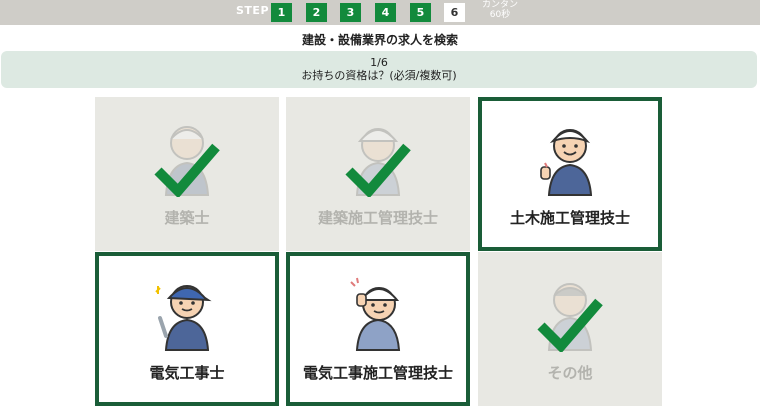  I want to click on option-card-kenchiku-sekou: 建築施工管理技士, so click(378, 174).